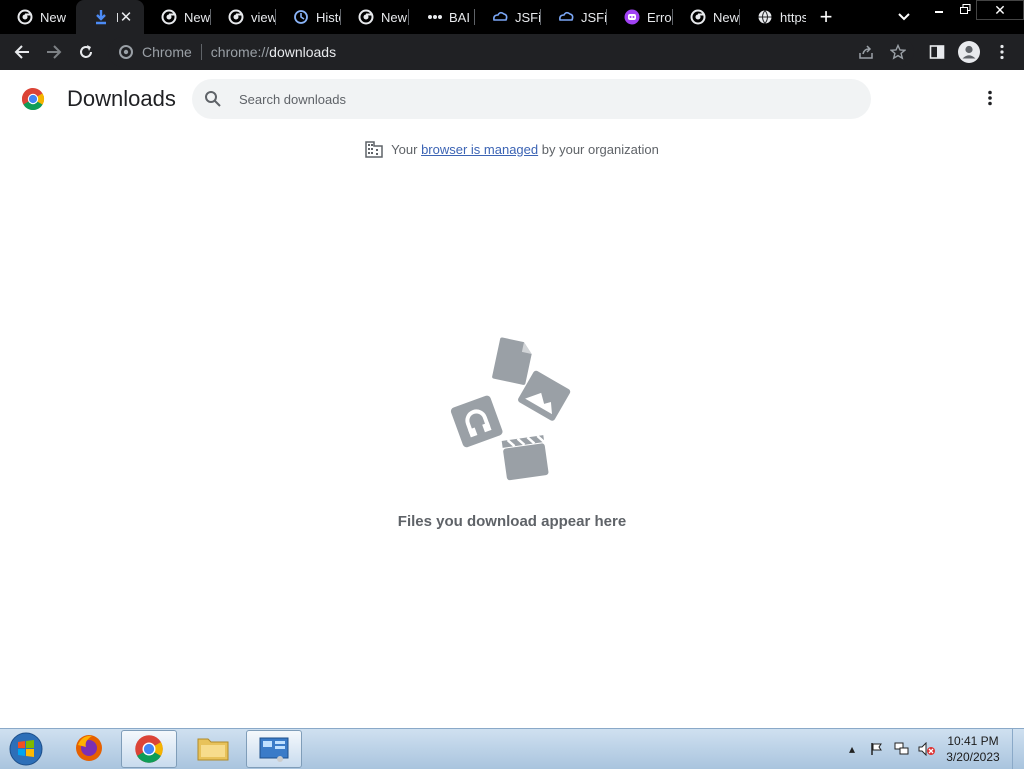 The width and height of the screenshot is (1024, 772). What do you see at coordinates (660, 17) in the screenshot?
I see `tab-title: Error` at bounding box center [660, 17].